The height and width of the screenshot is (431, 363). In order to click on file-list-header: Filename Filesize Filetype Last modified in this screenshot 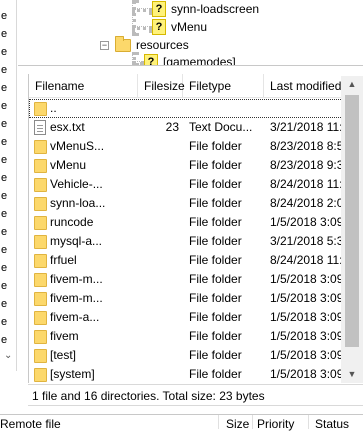, I will do `click(196, 86)`.